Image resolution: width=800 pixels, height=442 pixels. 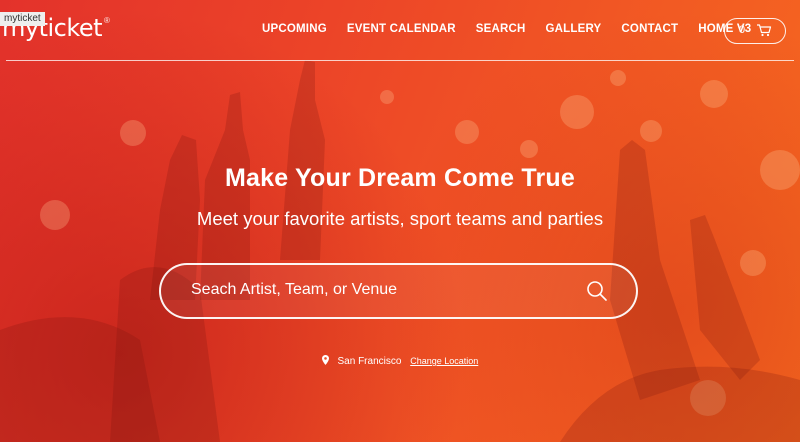 I want to click on search-icon, so click(x=597, y=293).